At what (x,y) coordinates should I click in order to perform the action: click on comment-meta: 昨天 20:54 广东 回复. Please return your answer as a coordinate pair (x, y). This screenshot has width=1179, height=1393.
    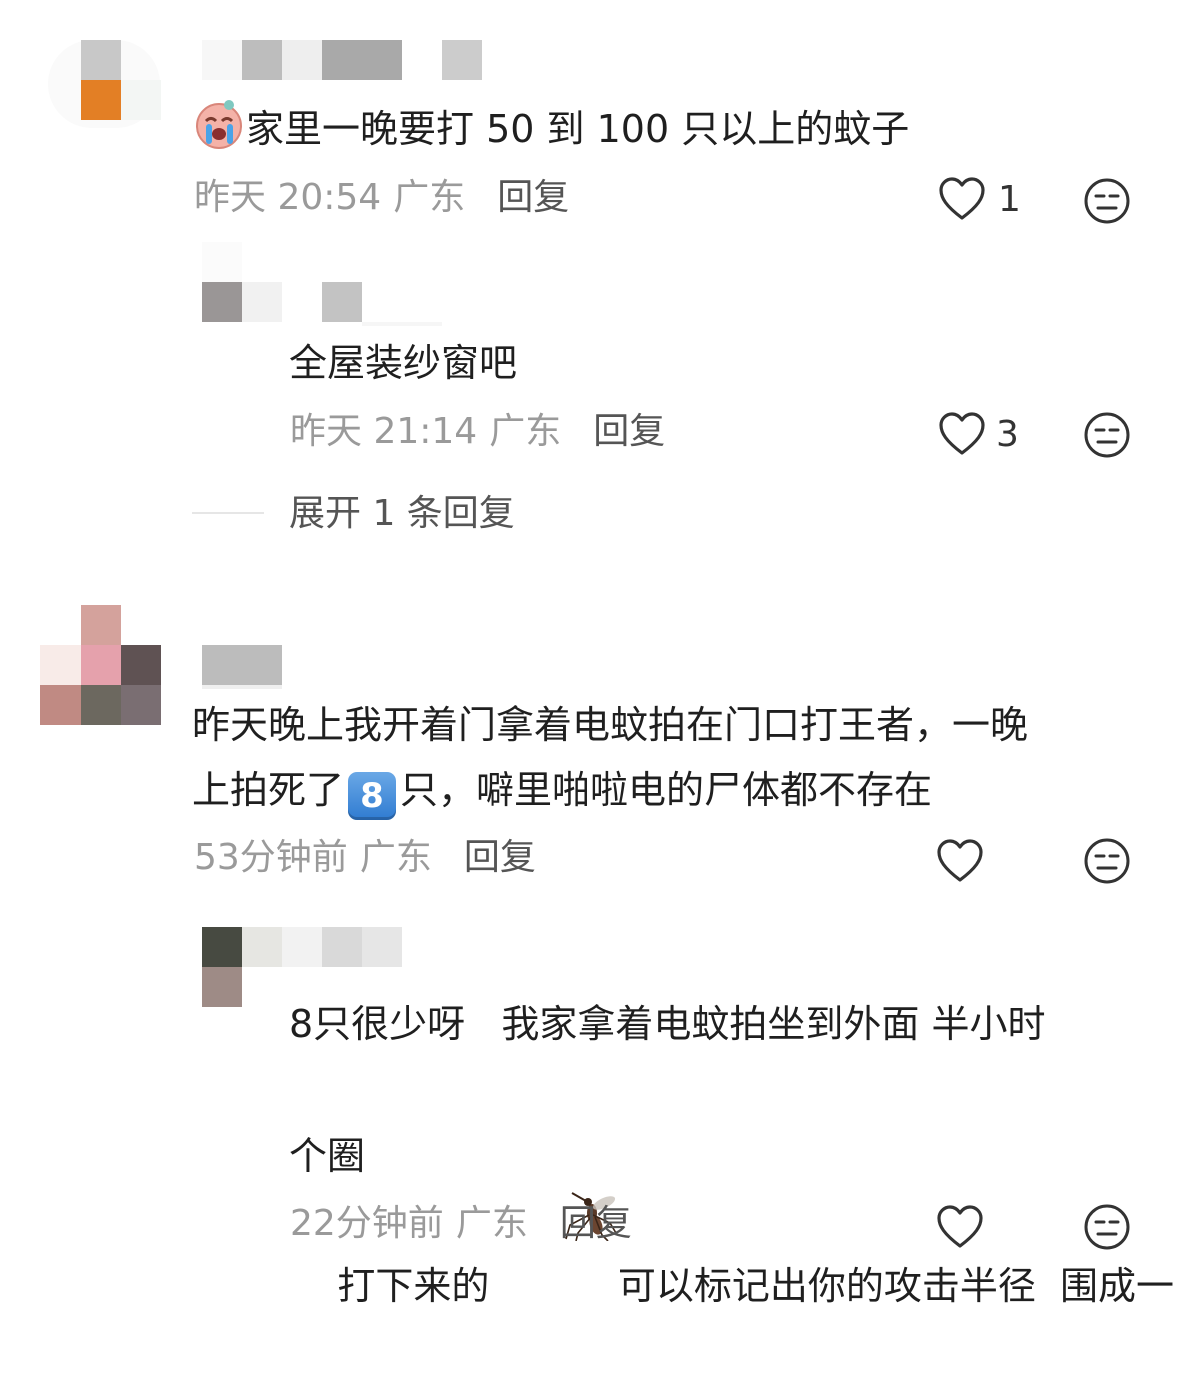
    Looking at the image, I should click on (381, 198).